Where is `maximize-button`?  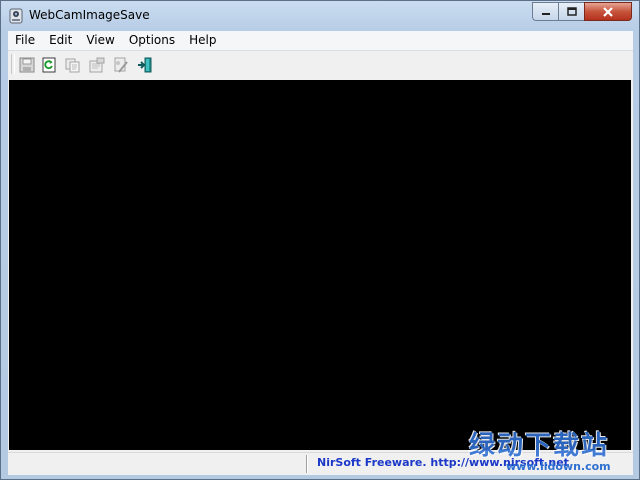
maximize-button is located at coordinates (571, 11).